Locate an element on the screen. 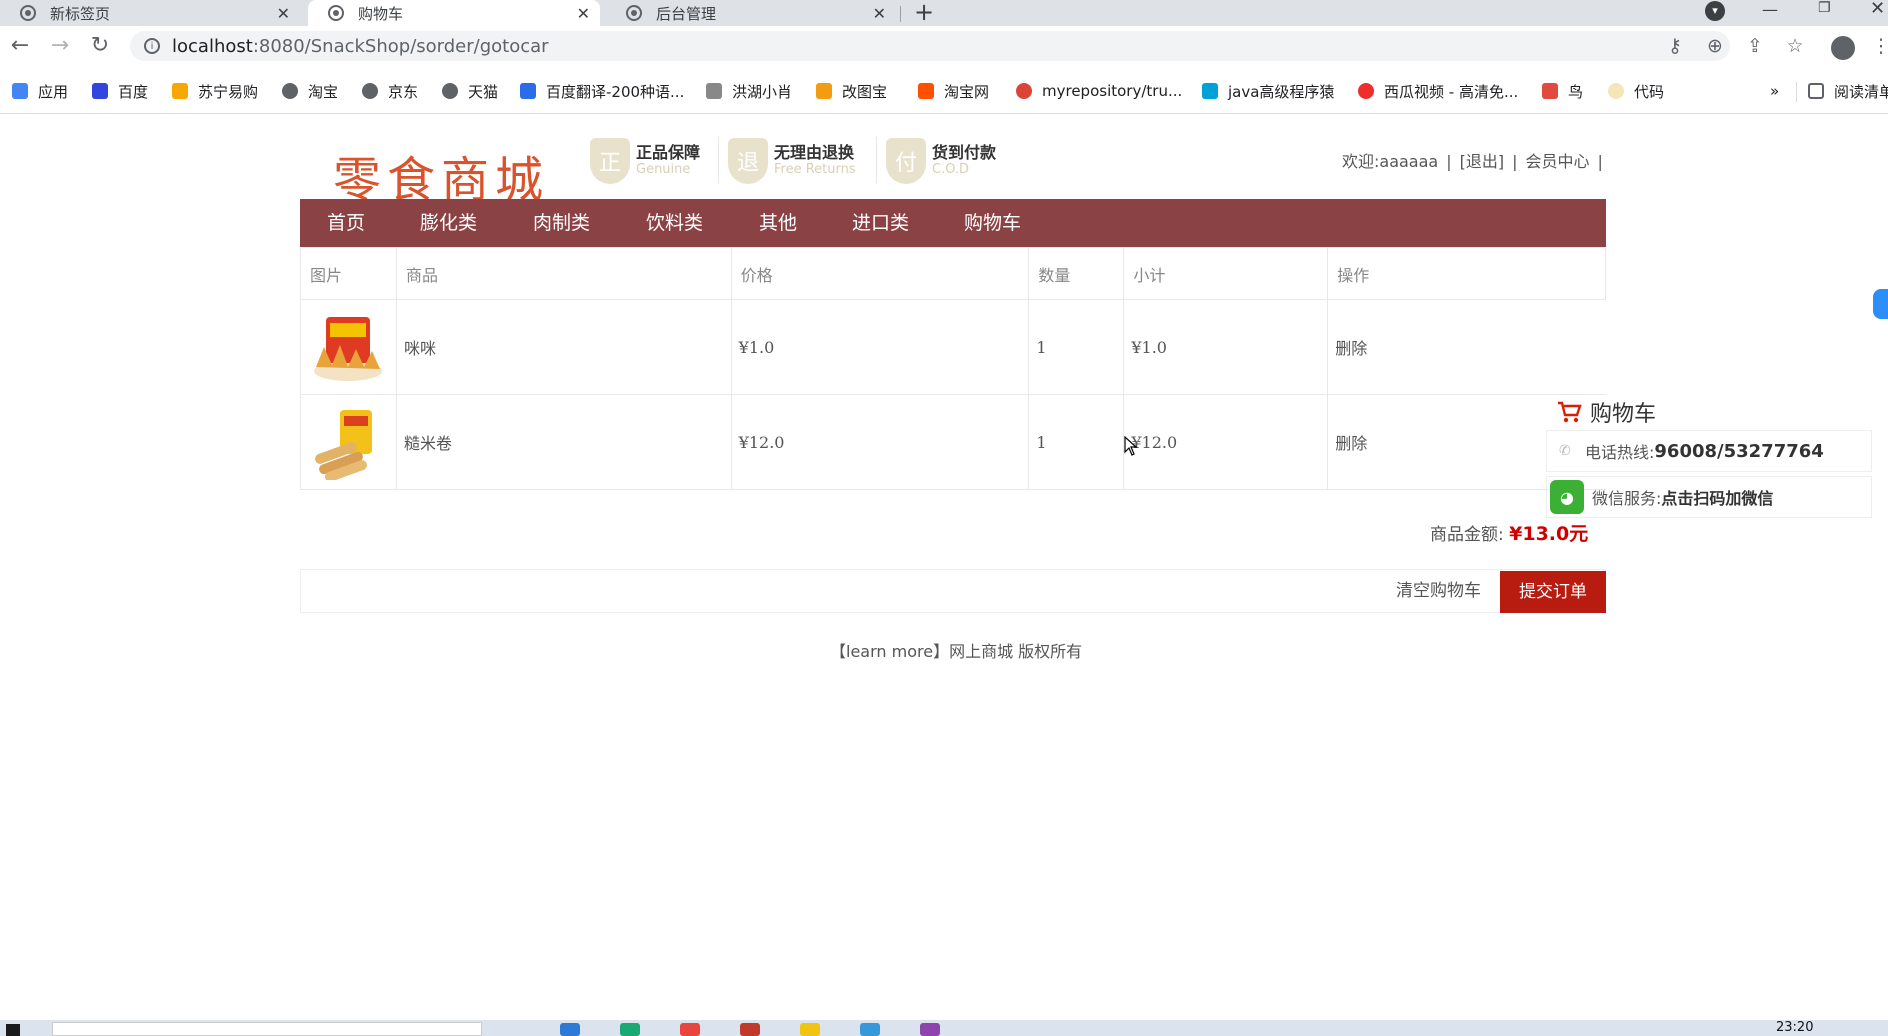 This screenshot has height=1036, width=1888. nav-puffed: 膨化类 is located at coordinates (448, 223).